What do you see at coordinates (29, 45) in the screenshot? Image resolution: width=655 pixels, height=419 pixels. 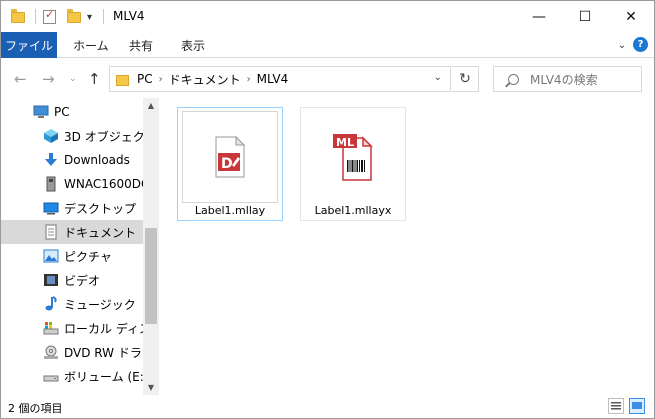 I see `tab-file: ファイル` at bounding box center [29, 45].